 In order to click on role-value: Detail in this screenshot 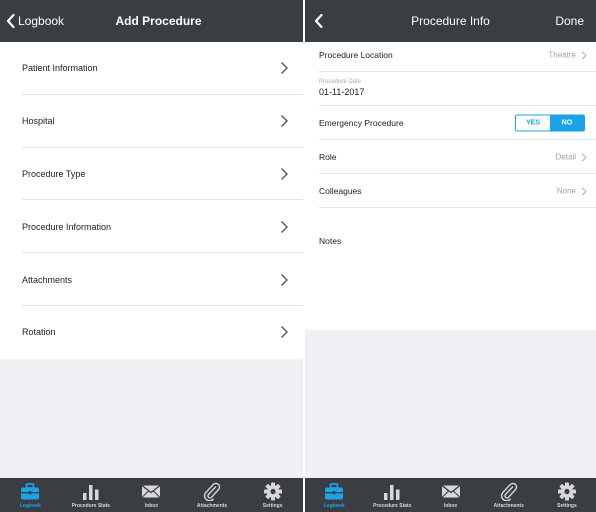, I will do `click(565, 157)`.